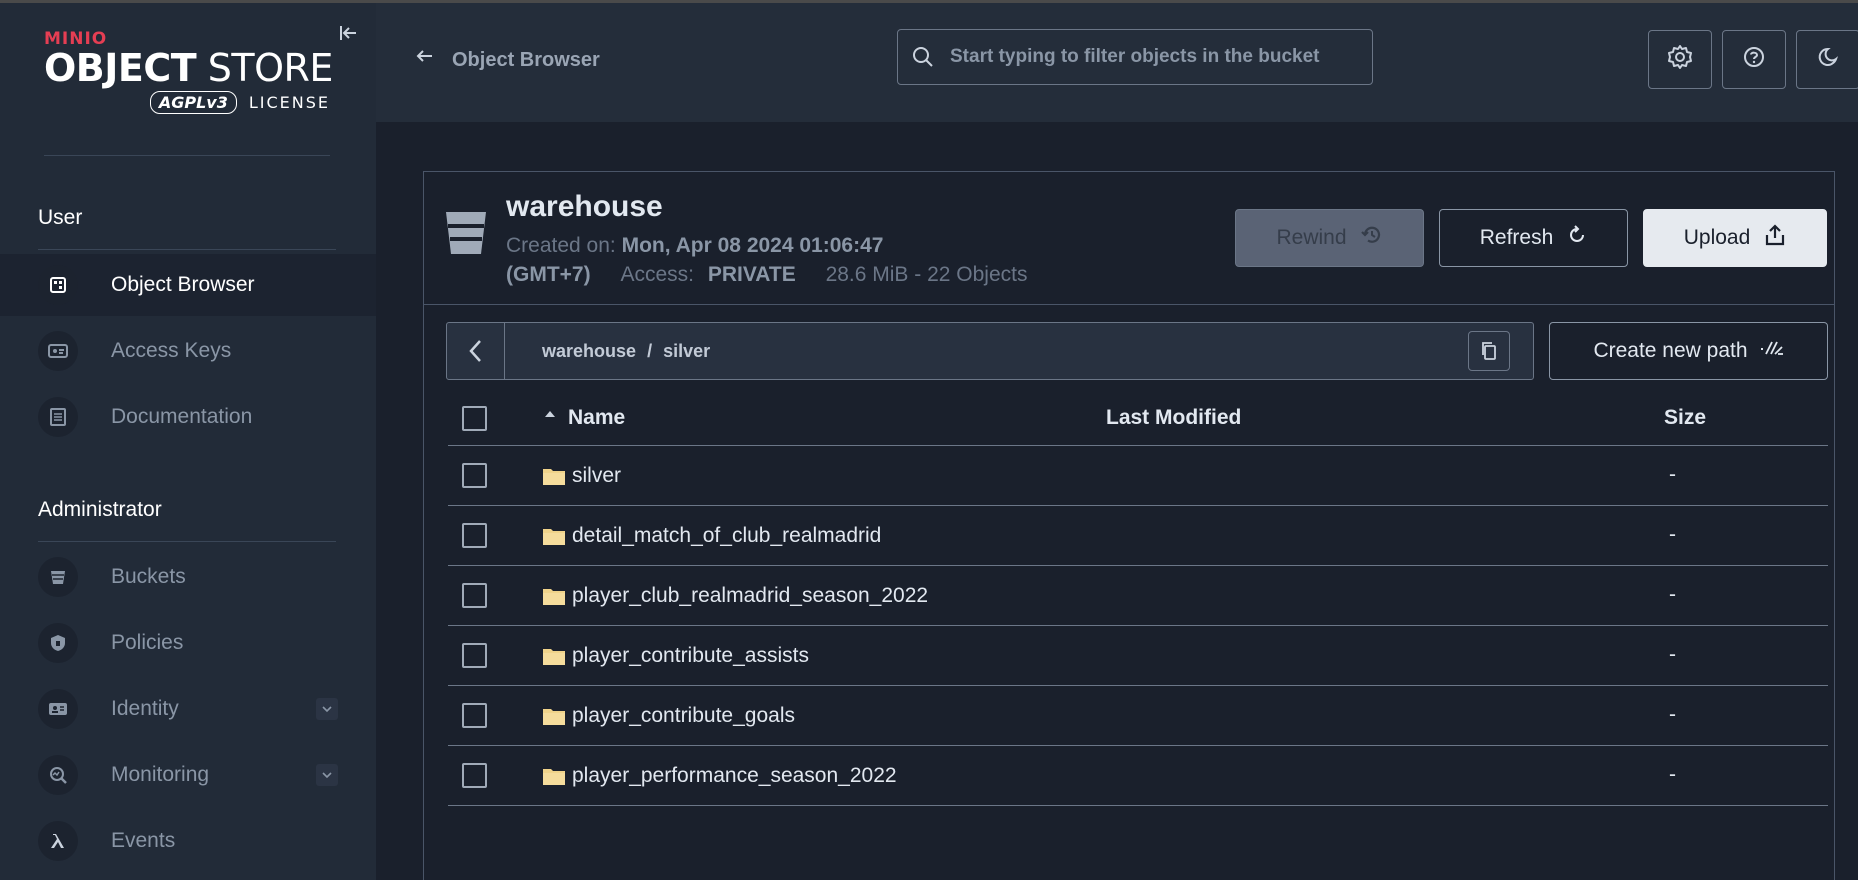 Image resolution: width=1858 pixels, height=880 pixels. Describe the element at coordinates (476, 351) in the screenshot. I see `path-back-button` at that location.